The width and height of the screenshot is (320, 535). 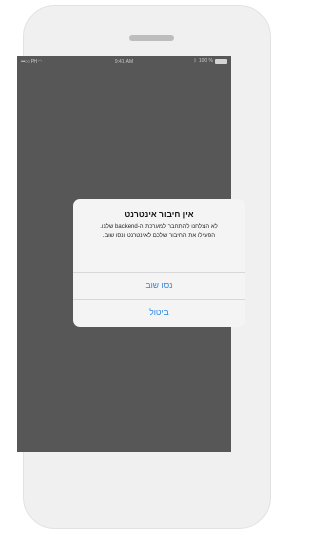 I want to click on retry-button: נסו שוב, so click(x=159, y=285).